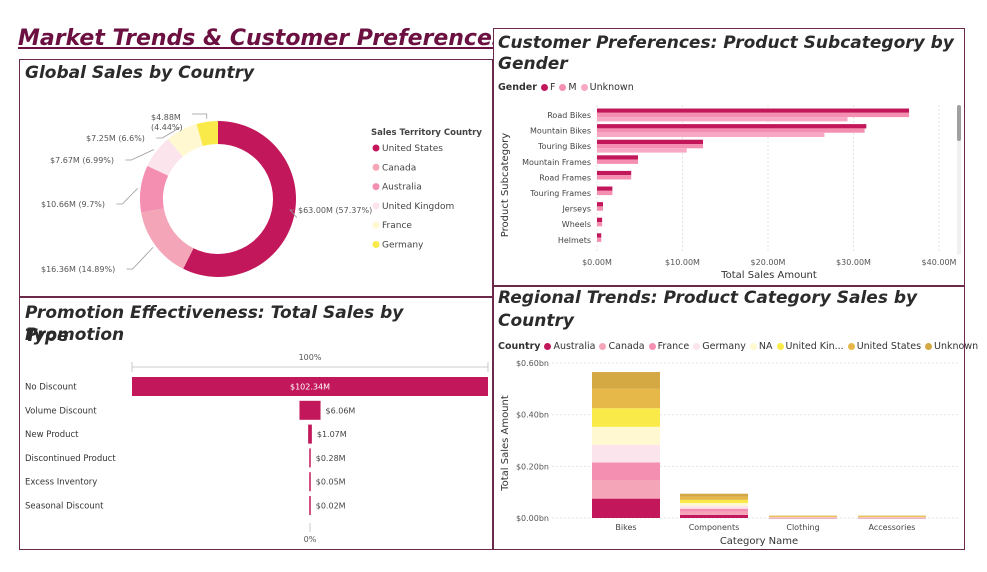 This screenshot has height=572, width=987. Describe the element at coordinates (576, 224) in the screenshot. I see `gender-category-label-7: Wheels` at that location.